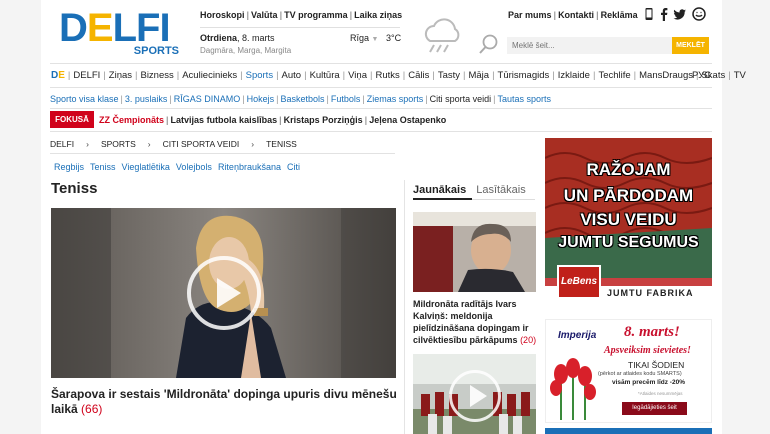  What do you see at coordinates (387, 75) in the screenshot?
I see `nav-item-rutks: Rutks` at bounding box center [387, 75].